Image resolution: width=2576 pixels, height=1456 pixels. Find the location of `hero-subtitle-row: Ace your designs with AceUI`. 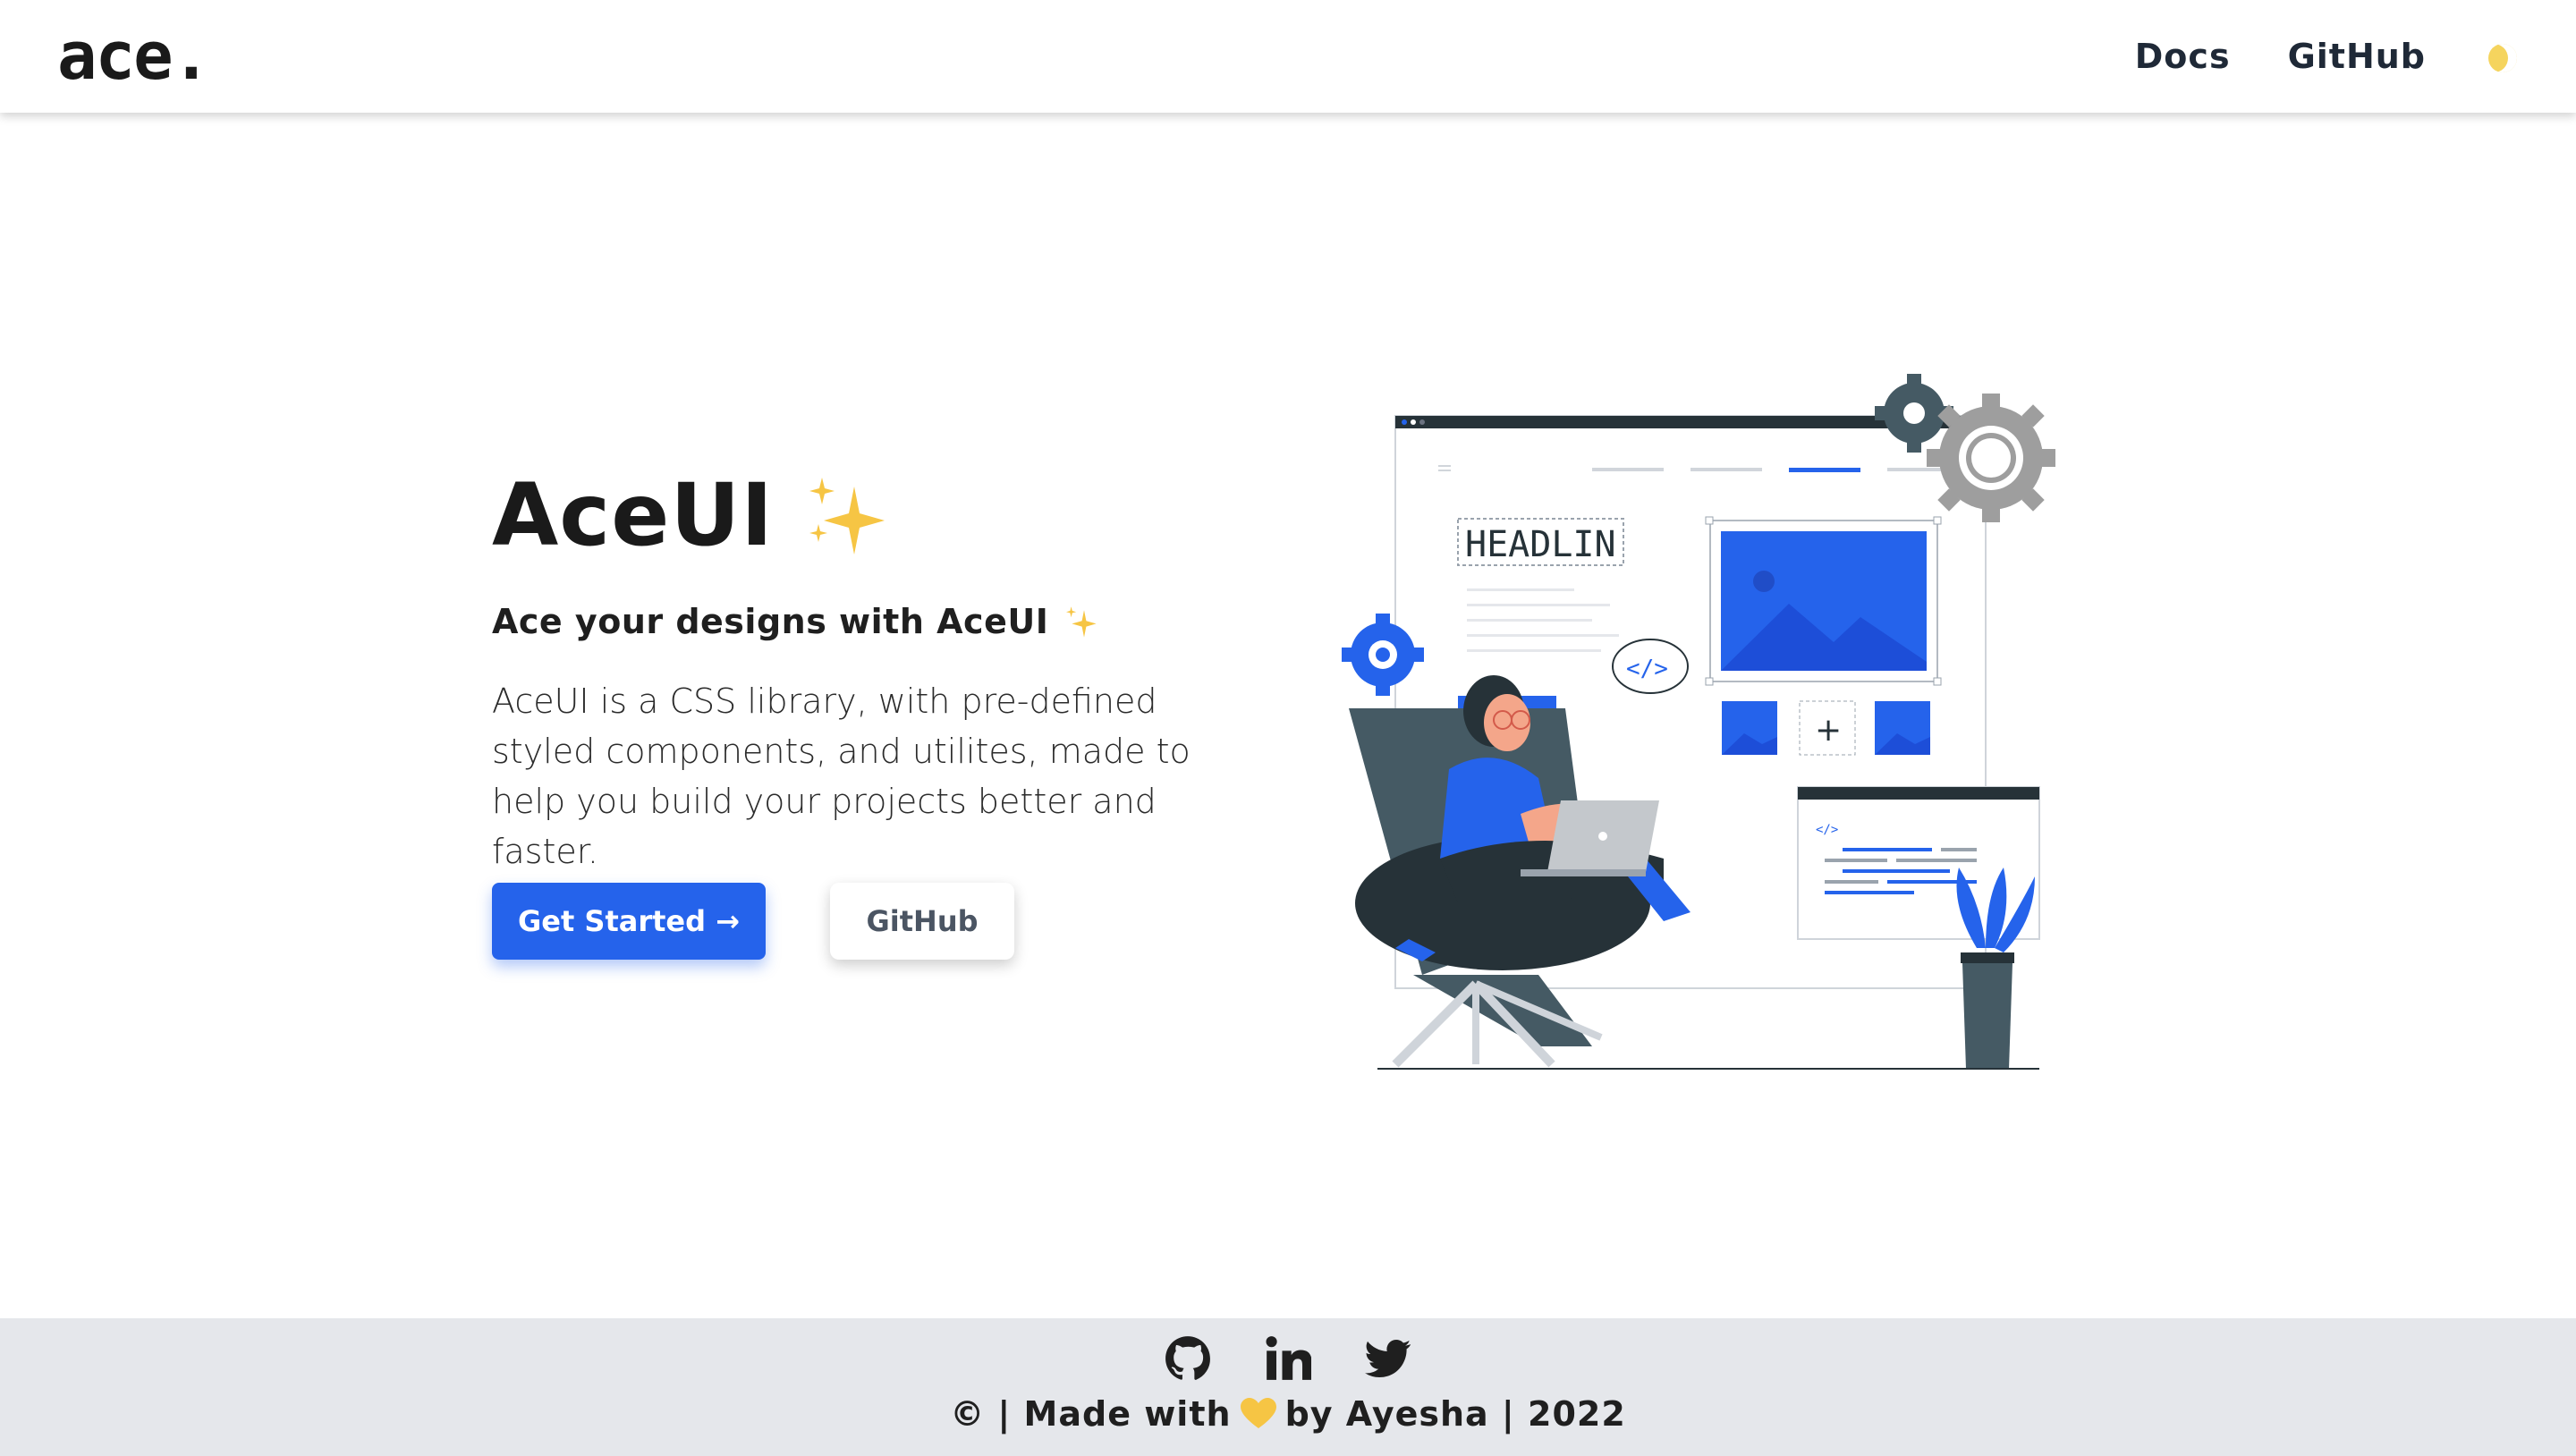

hero-subtitle-row: Ace your designs with AceUI is located at coordinates (795, 621).